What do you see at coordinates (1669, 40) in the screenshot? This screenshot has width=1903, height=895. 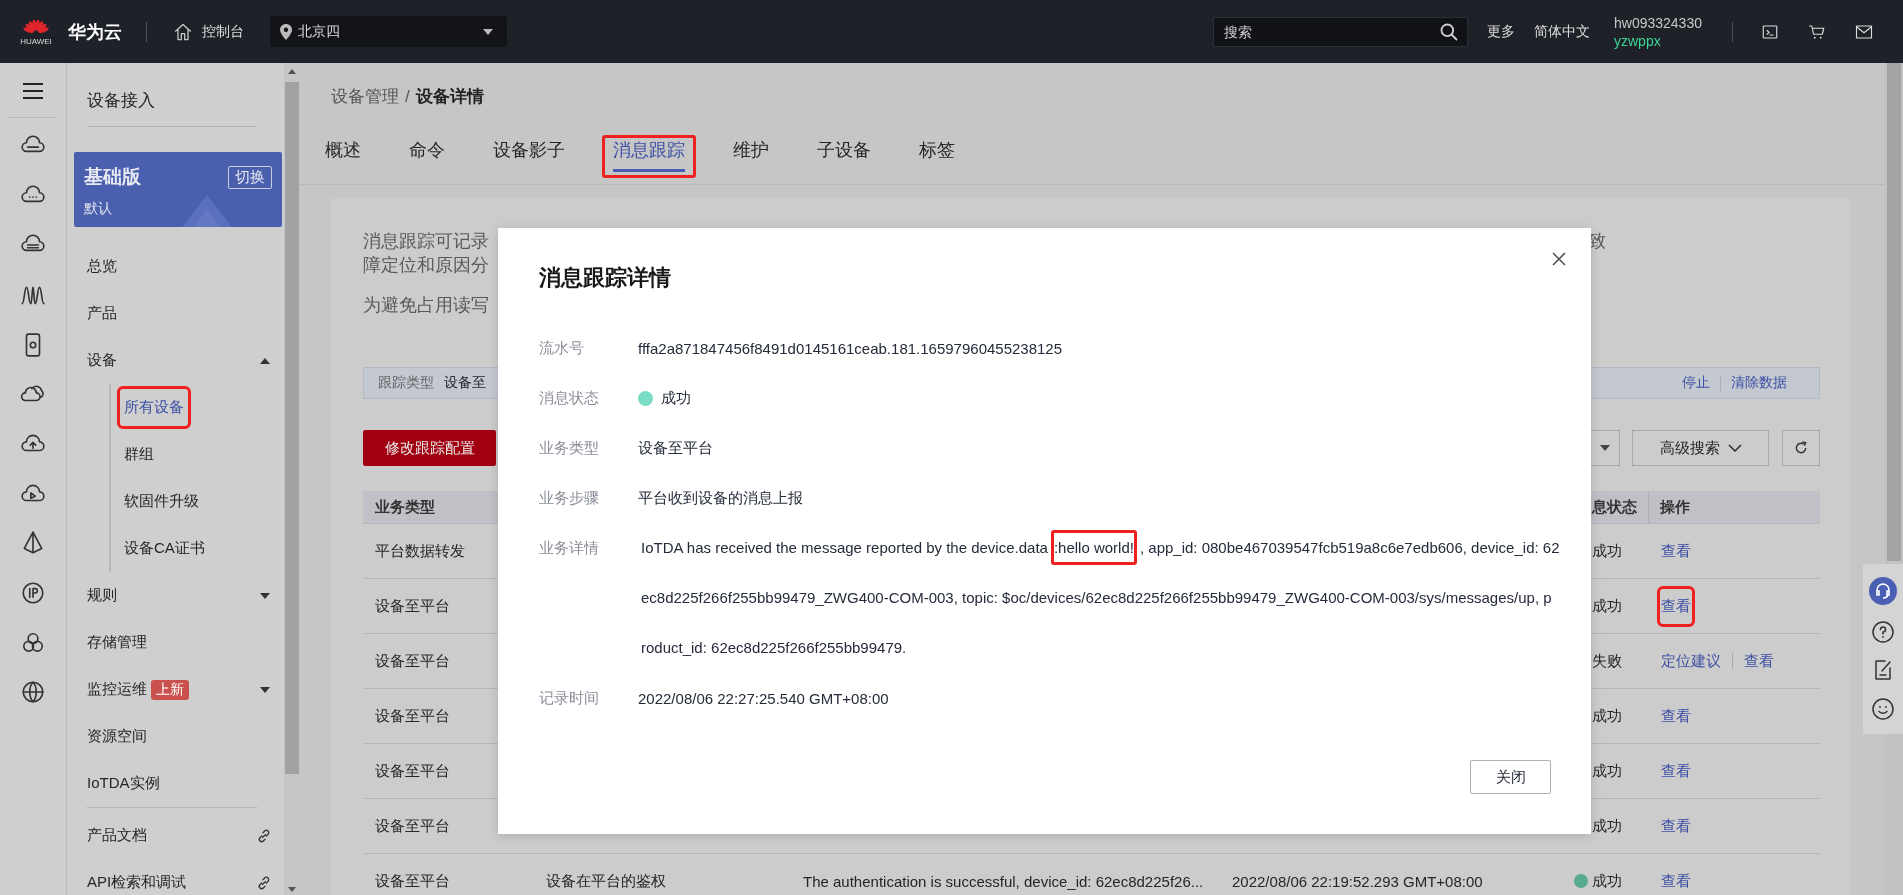 I see `user-name: yzwppx` at bounding box center [1669, 40].